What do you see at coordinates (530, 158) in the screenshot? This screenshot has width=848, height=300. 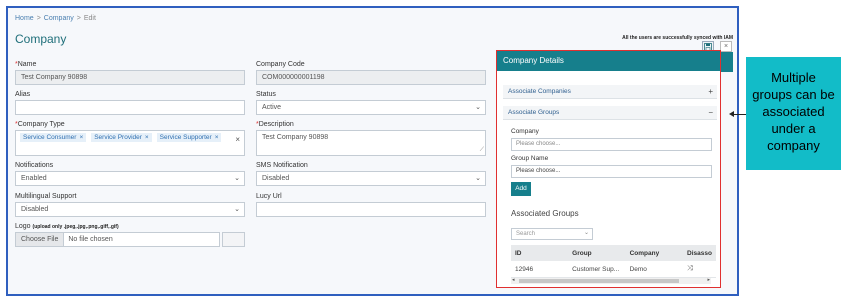 I see `group-name-label: Group Name` at bounding box center [530, 158].